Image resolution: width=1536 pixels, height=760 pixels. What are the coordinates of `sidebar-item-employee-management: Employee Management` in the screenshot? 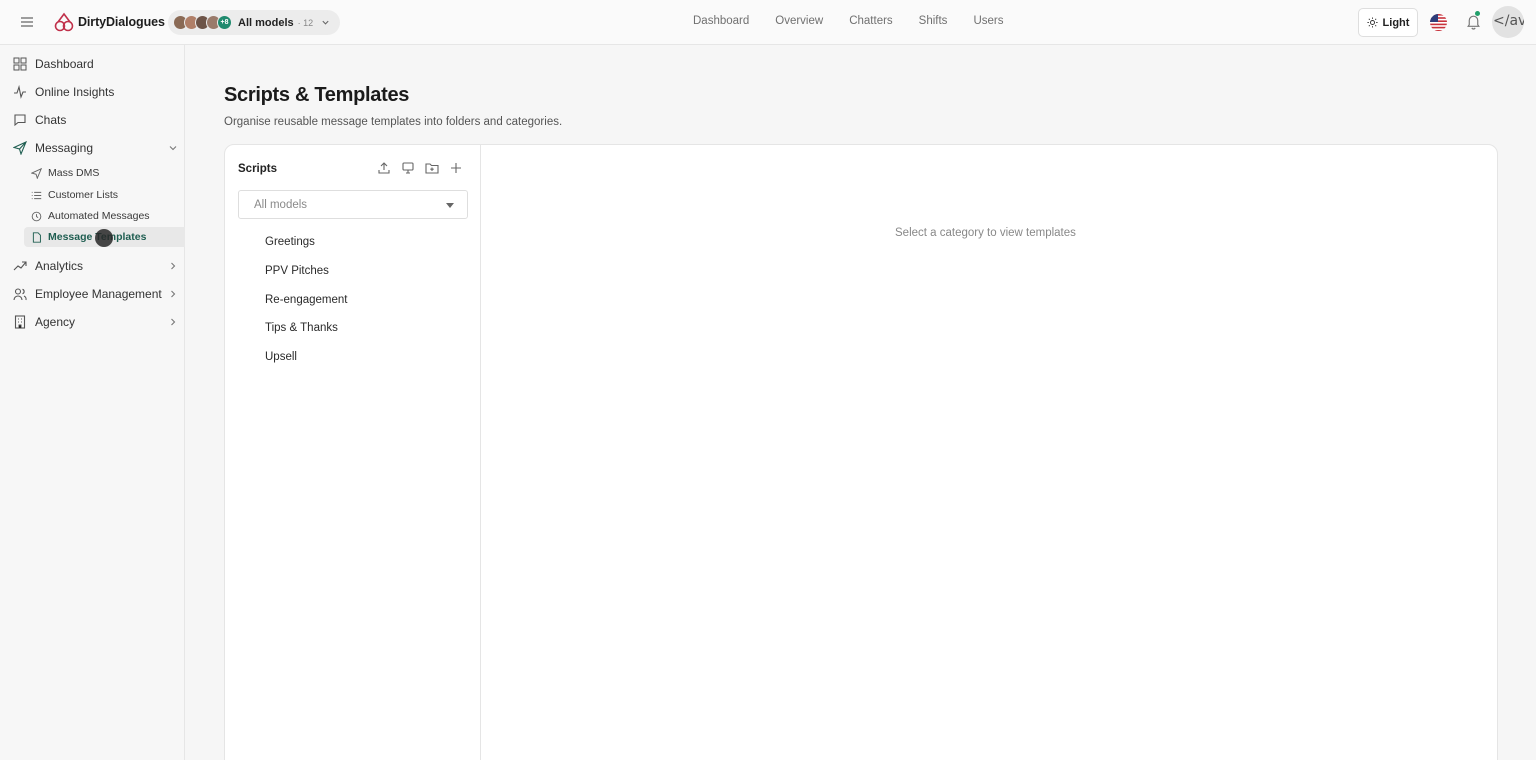 It's located at (92, 294).